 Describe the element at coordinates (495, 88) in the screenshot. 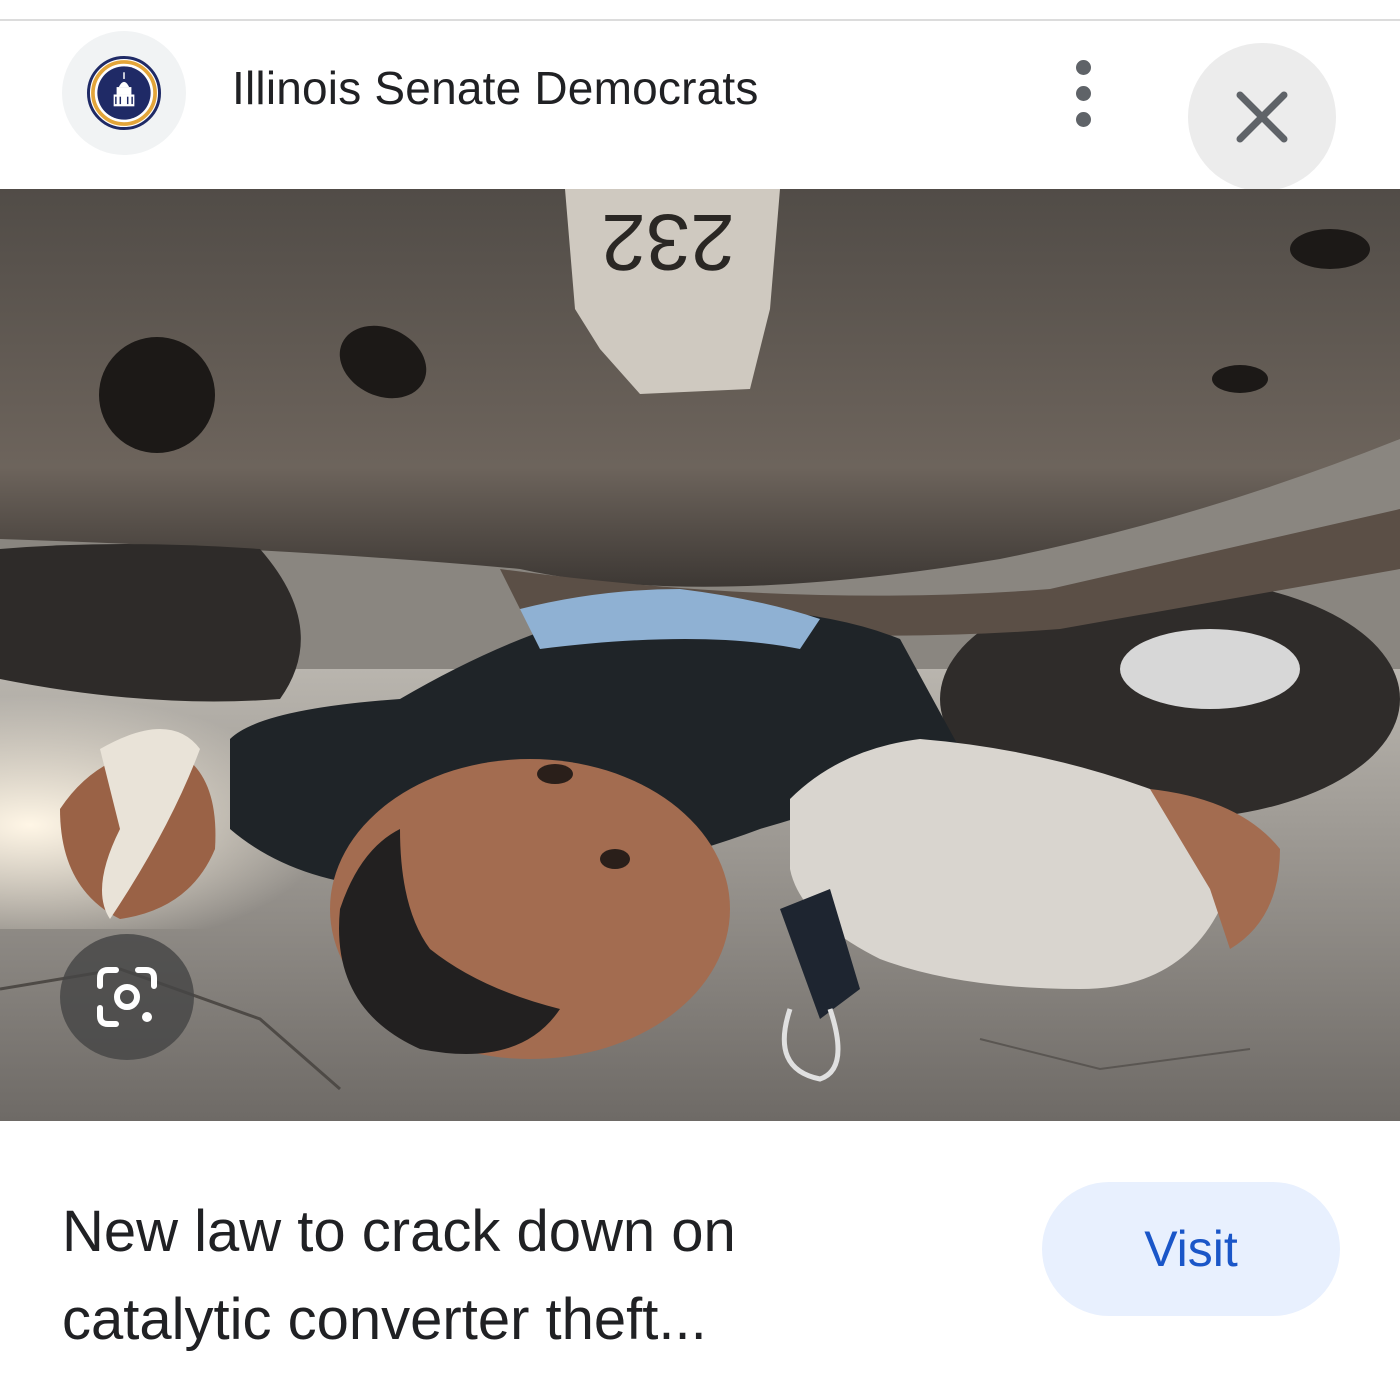

I see `site-name: Illinois Senate Democrats` at that location.